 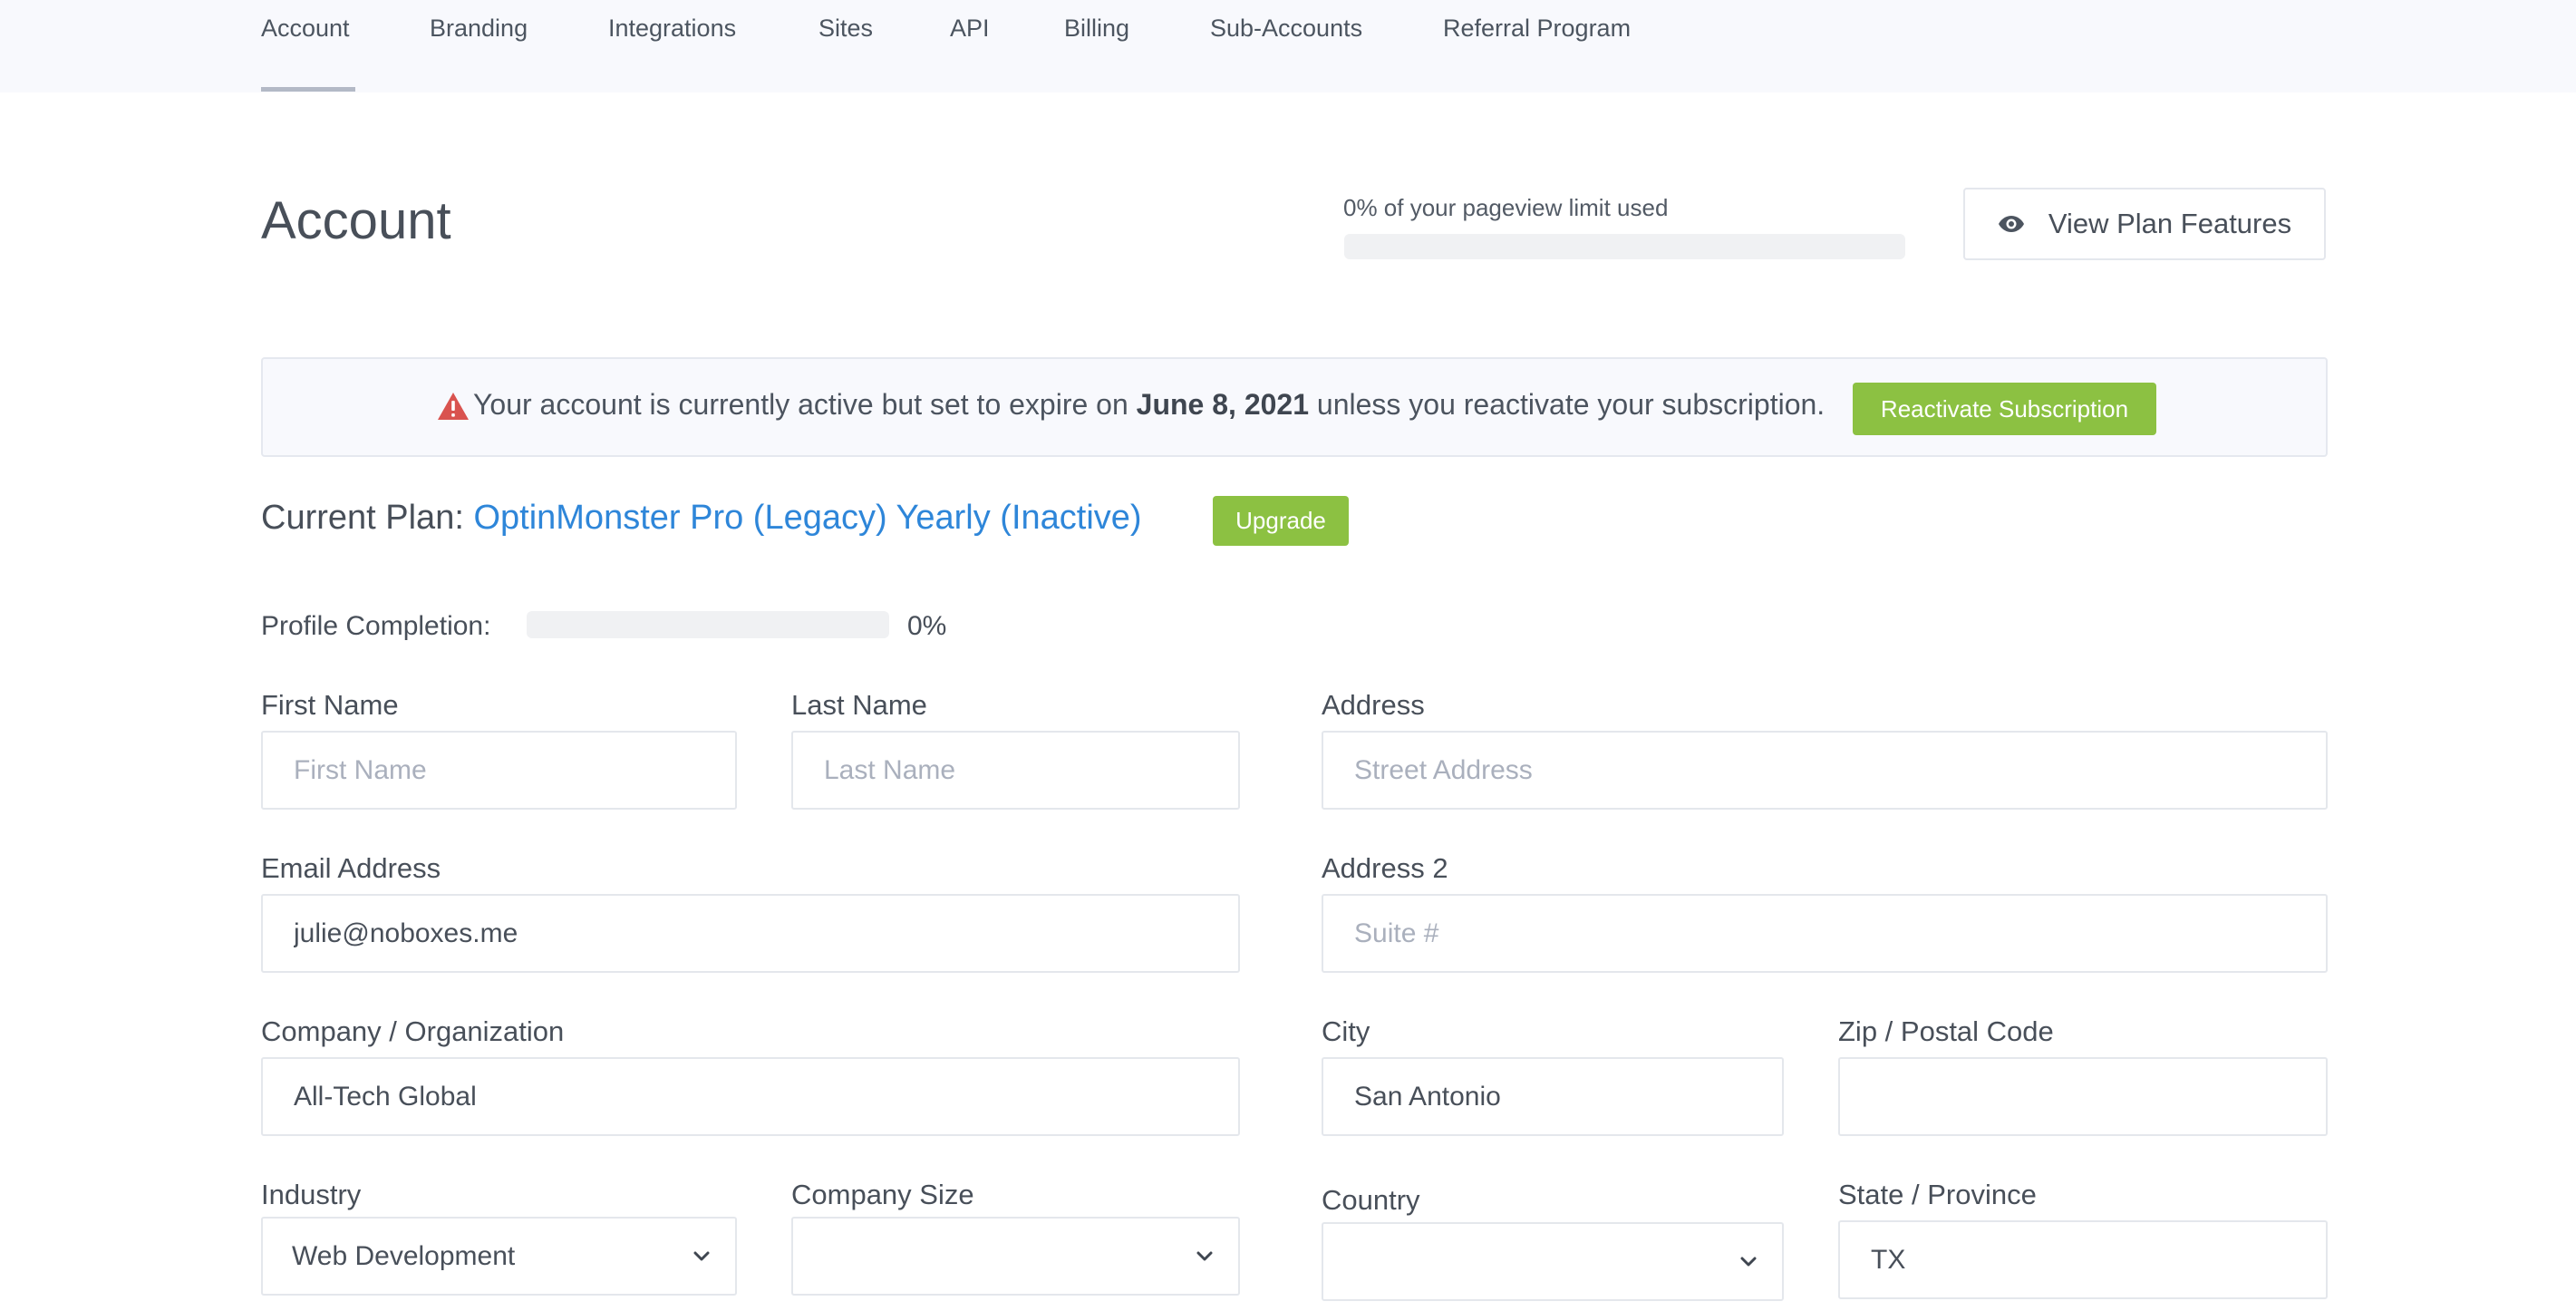 I want to click on industry-label: Industry, so click(x=311, y=1194).